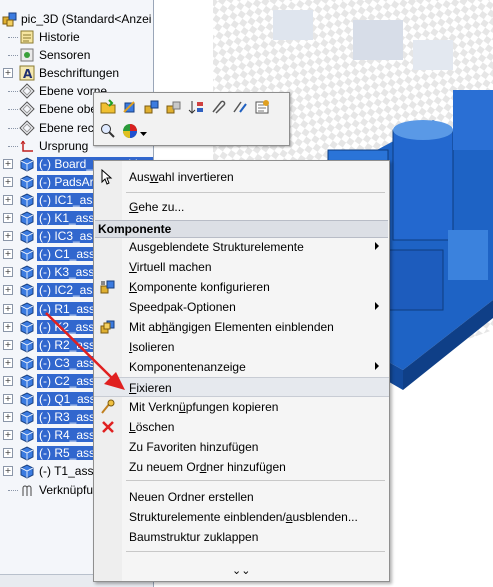  I want to click on tree-item-label: (-) PadsAr, so click(66, 181).